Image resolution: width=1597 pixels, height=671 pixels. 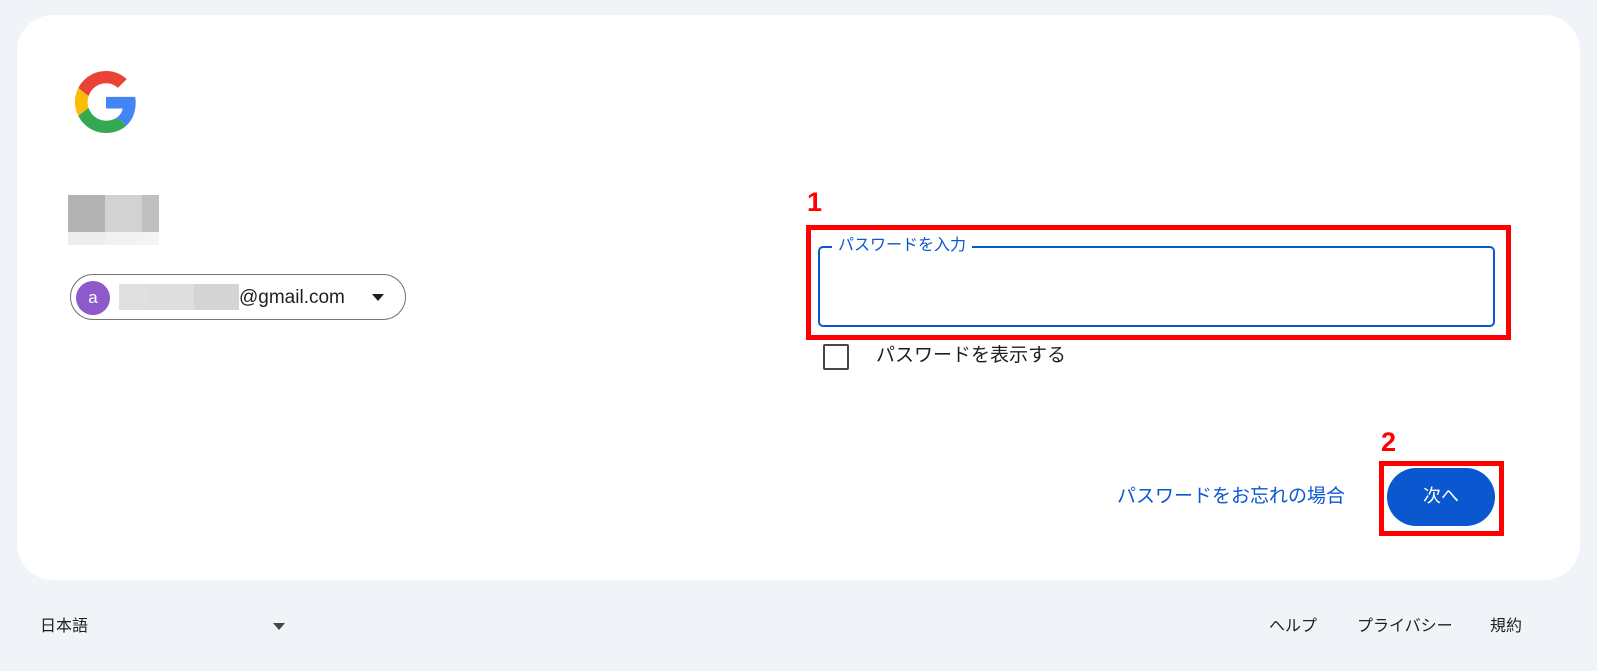 I want to click on forgot-password-link: パスワードをお忘れの場合, so click(x=1231, y=496).